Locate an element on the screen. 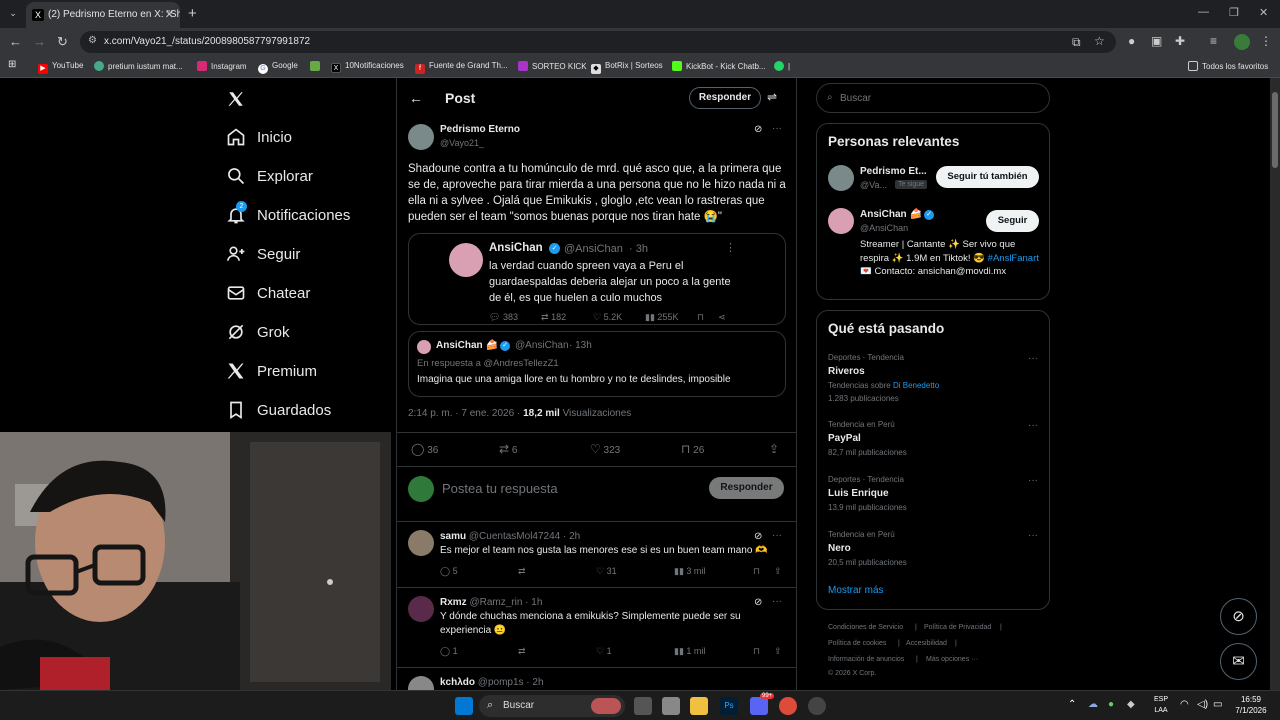 Image resolution: width=1280 pixels, height=720 pixels. menu-icon: ⋮ is located at coordinates (1266, 41).